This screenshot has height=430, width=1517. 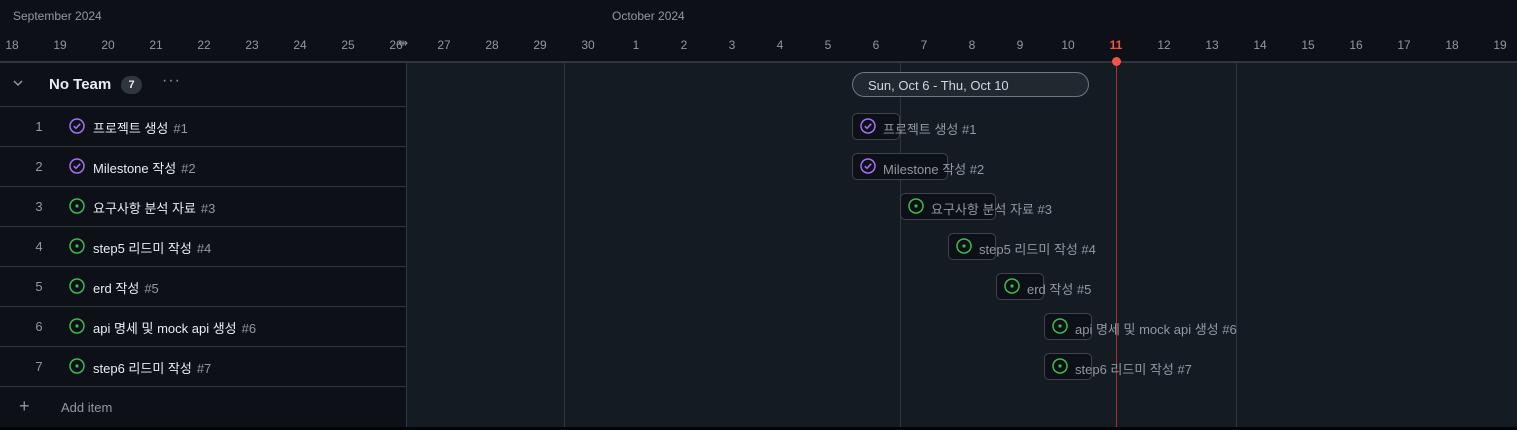 What do you see at coordinates (204, 45) in the screenshot?
I see `day-label: 22` at bounding box center [204, 45].